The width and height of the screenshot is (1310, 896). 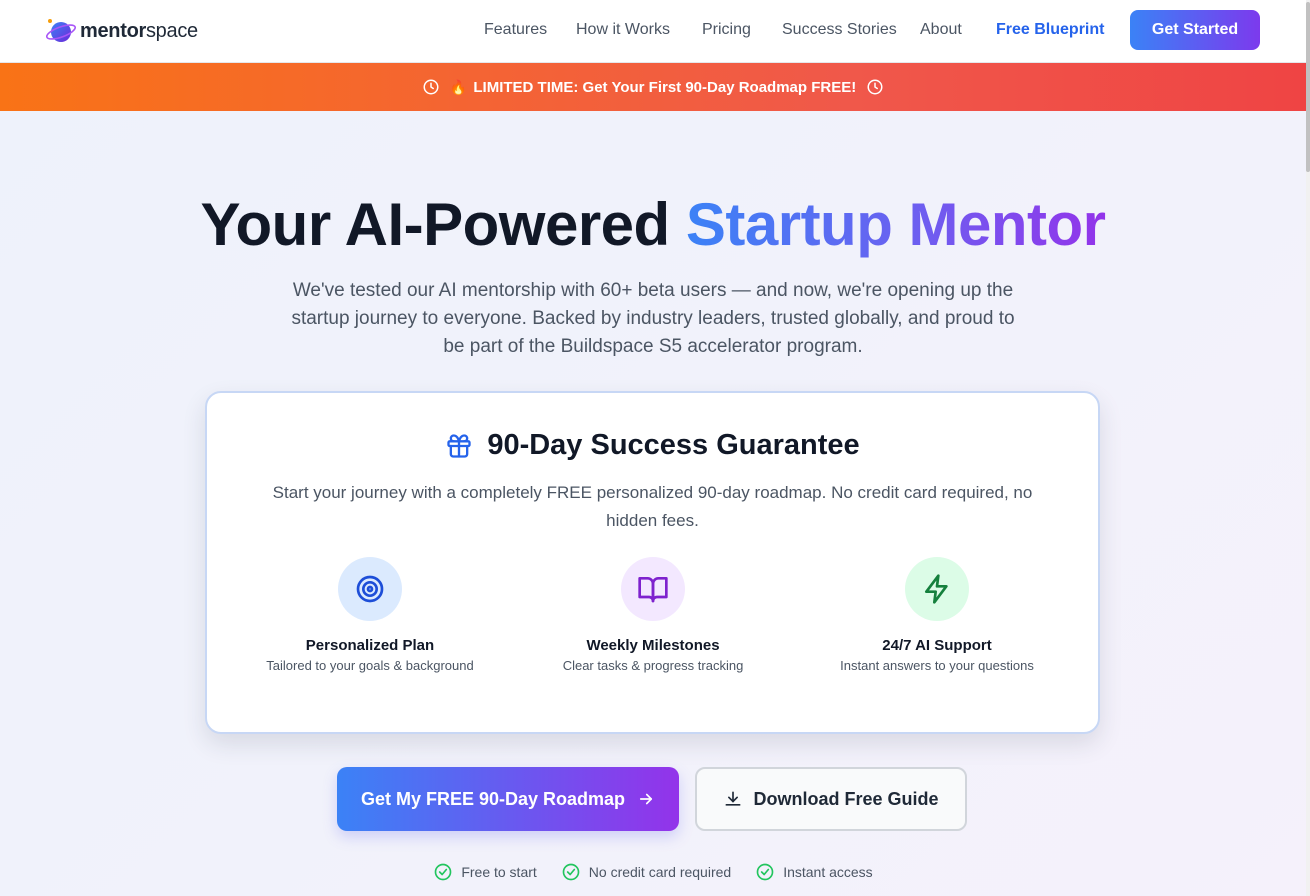 What do you see at coordinates (726, 30) in the screenshot?
I see `nav-link-pricing: Pricing` at bounding box center [726, 30].